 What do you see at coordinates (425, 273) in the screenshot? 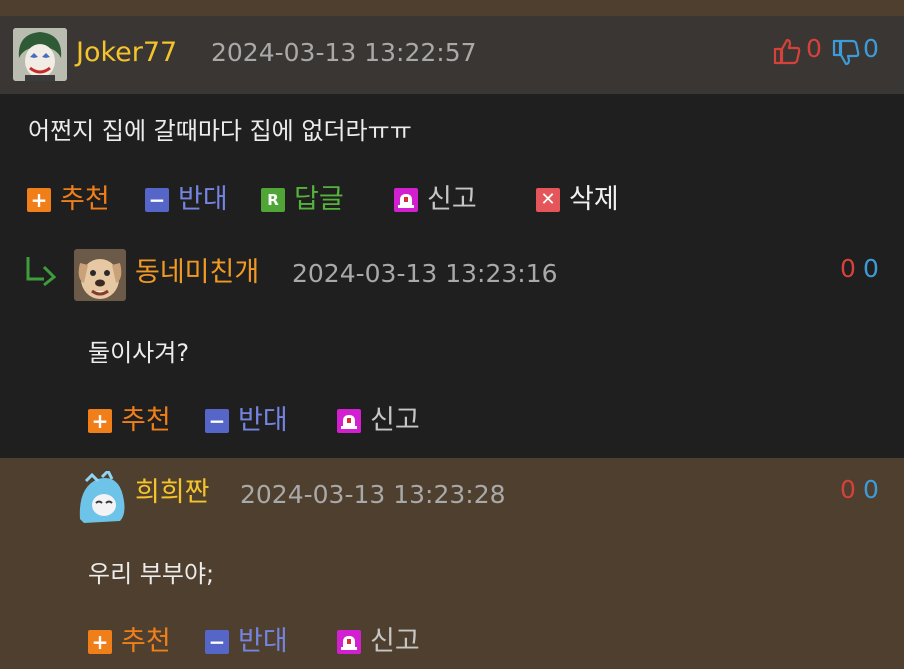
I see `comment-timestamp: 2024-03-13 13:23:16` at bounding box center [425, 273].